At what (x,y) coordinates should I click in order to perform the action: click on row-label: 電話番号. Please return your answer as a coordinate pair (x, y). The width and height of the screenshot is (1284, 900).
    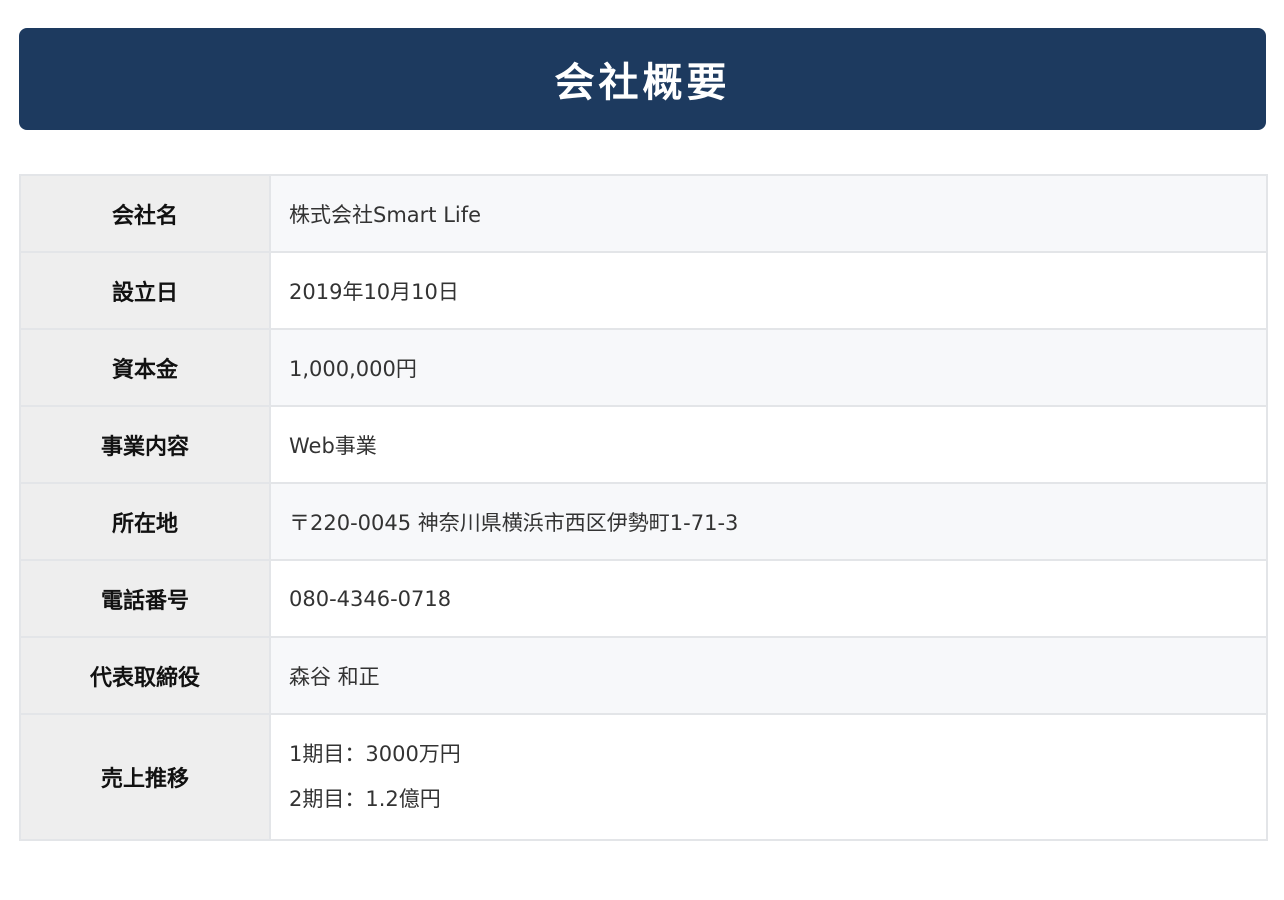
    Looking at the image, I should click on (145, 598).